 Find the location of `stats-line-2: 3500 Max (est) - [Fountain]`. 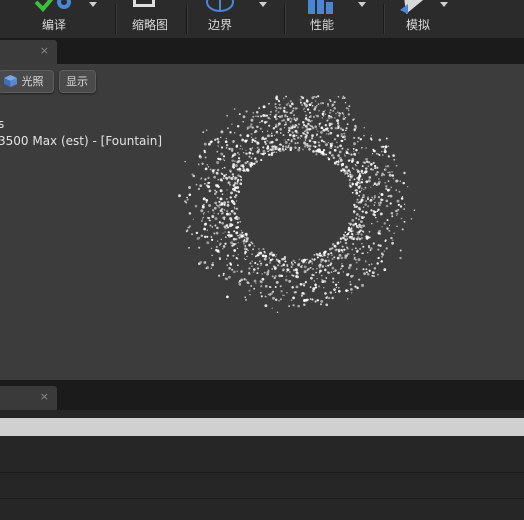

stats-line-2: 3500 Max (est) - [Fountain] is located at coordinates (81, 141).